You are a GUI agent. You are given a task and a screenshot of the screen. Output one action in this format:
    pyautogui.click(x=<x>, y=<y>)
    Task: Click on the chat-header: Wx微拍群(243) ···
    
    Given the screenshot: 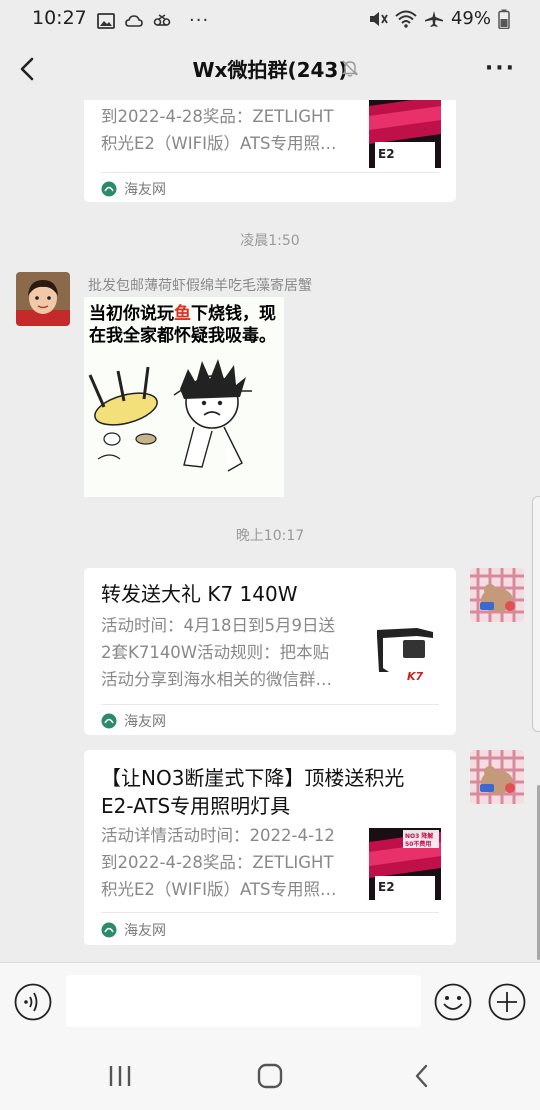 What is the action you would take?
    pyautogui.click(x=270, y=69)
    